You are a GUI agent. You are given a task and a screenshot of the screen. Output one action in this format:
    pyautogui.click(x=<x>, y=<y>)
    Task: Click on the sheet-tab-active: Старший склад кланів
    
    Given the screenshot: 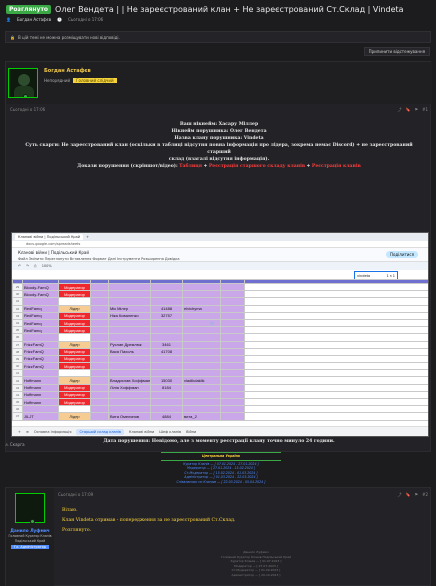 What is the action you would take?
    pyautogui.click(x=100, y=431)
    